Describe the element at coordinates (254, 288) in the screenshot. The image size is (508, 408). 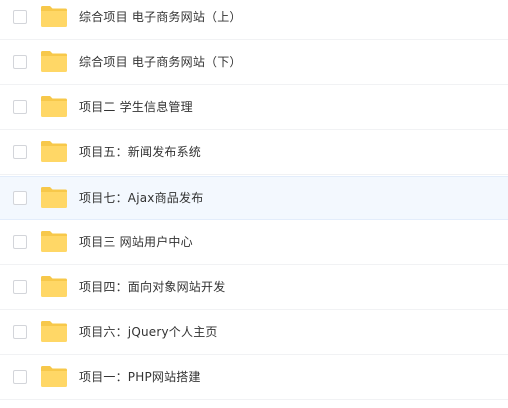
I see `file-row-6: 项目四：面向对象网站开发` at that location.